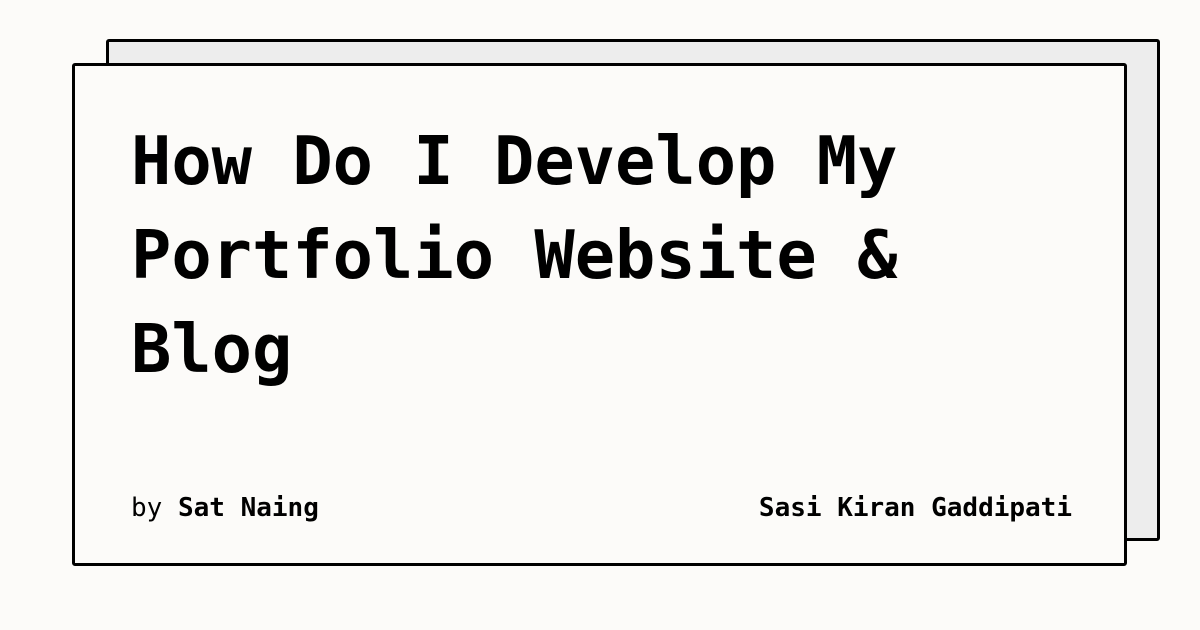 This screenshot has width=1200, height=630. Describe the element at coordinates (915, 508) in the screenshot. I see `site-name: Sasi Kiran Gaddipati` at that location.